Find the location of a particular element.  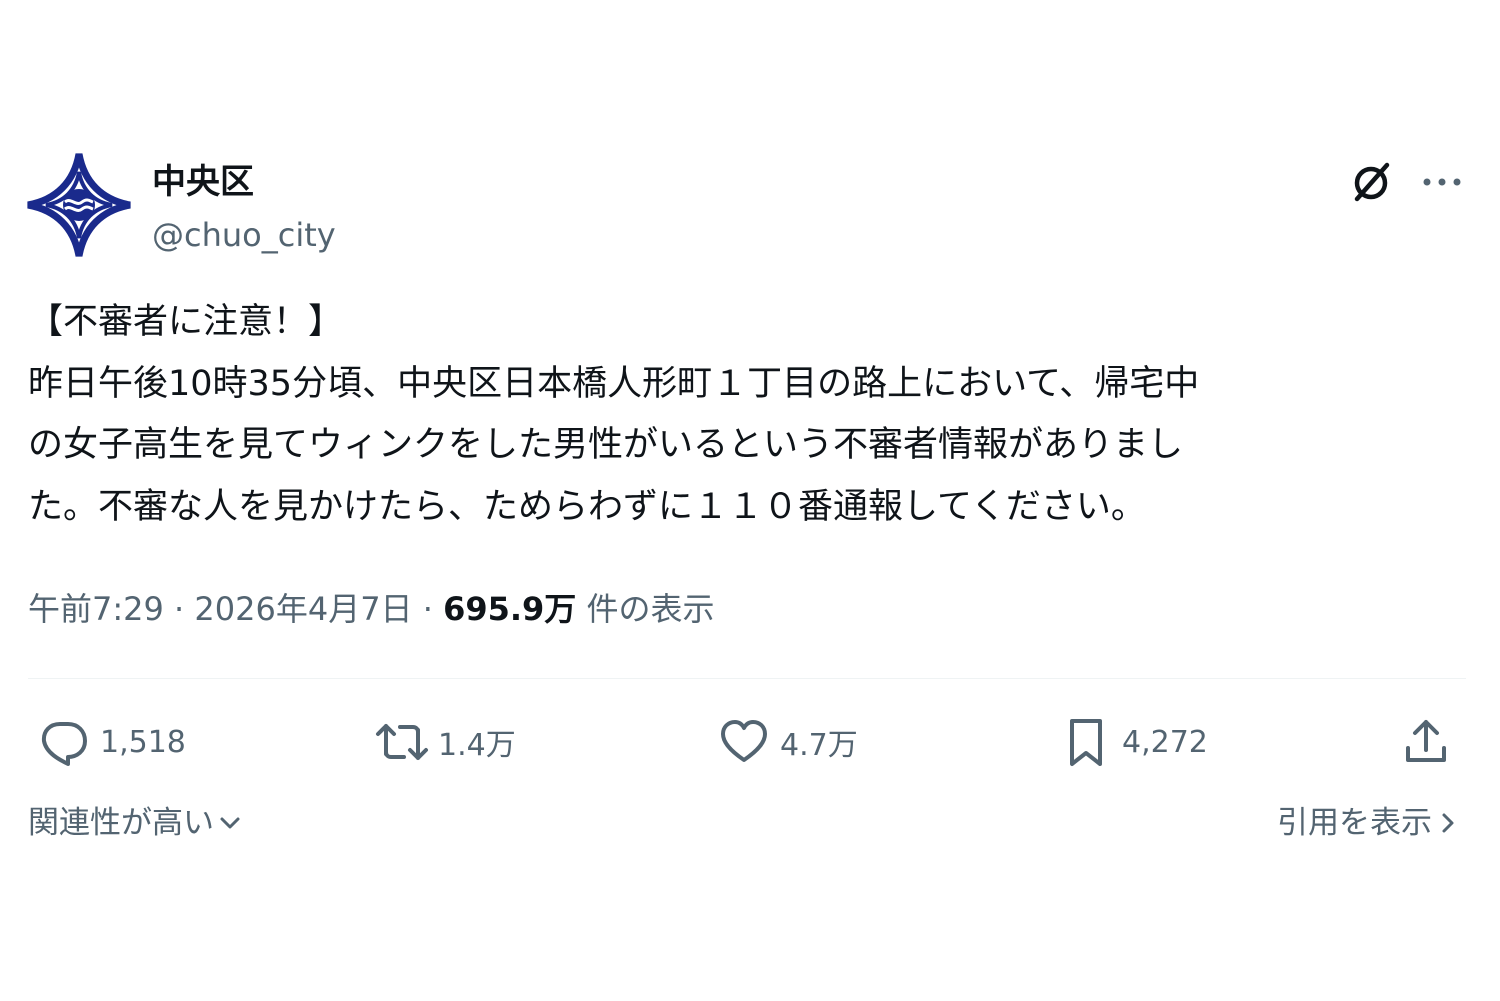

reply-count: 1,518 is located at coordinates (143, 742).